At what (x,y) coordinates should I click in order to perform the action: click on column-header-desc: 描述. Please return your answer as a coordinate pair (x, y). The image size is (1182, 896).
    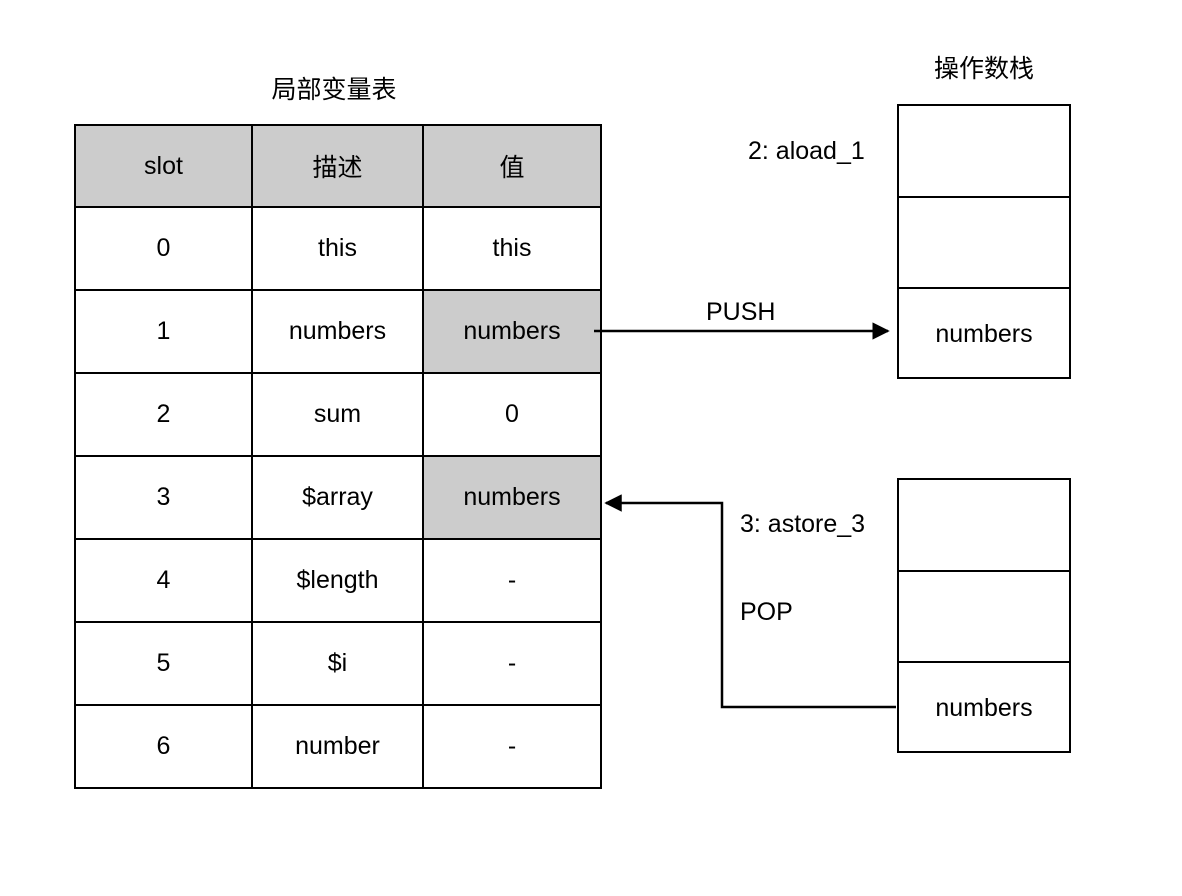
    Looking at the image, I should click on (337, 166).